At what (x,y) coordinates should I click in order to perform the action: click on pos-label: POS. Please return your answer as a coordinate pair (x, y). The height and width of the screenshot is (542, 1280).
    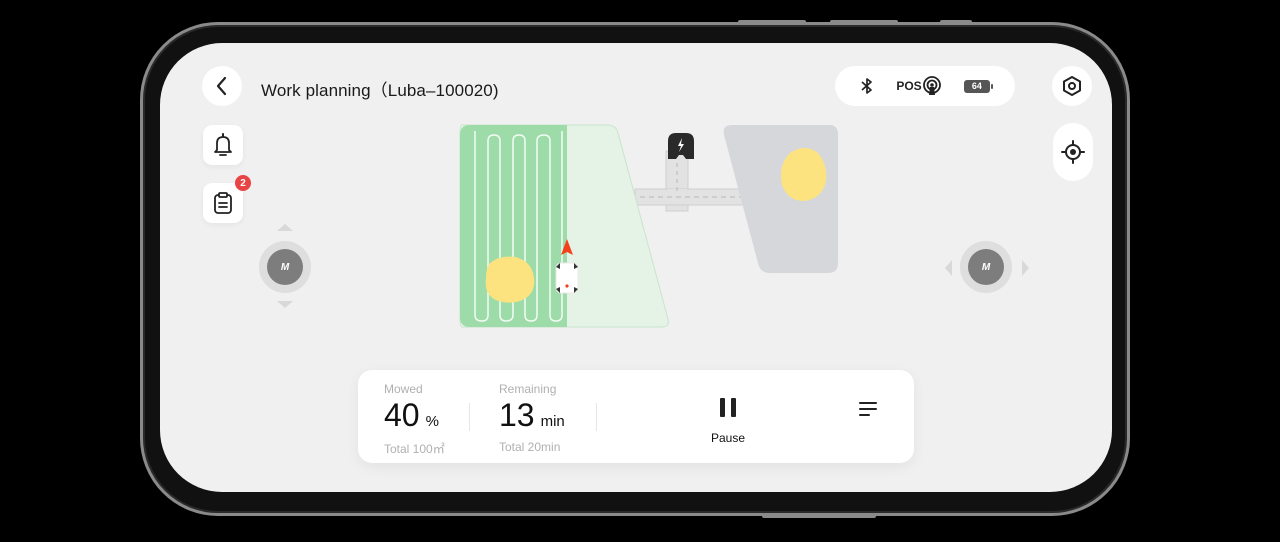
    Looking at the image, I should click on (909, 86).